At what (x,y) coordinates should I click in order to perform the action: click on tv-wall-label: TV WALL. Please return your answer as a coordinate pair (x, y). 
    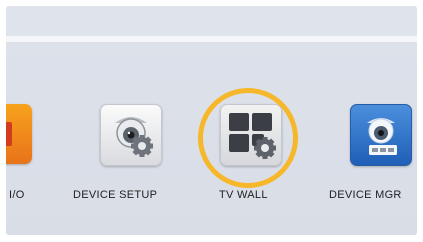
    Looking at the image, I should click on (243, 195).